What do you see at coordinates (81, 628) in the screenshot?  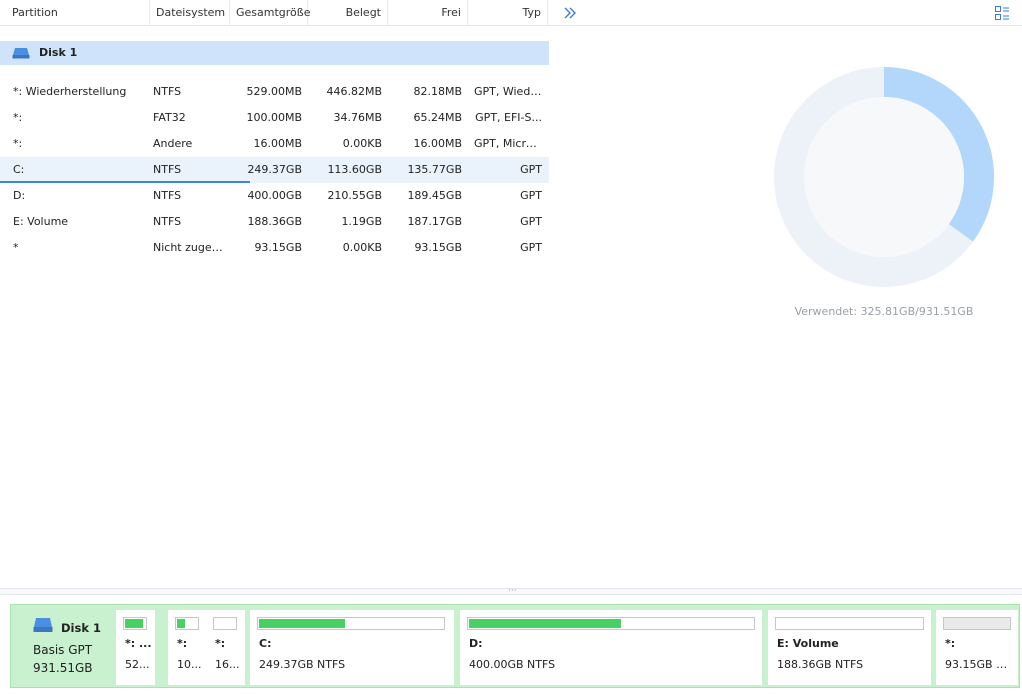 I see `disk-map-name: Disk 1` at bounding box center [81, 628].